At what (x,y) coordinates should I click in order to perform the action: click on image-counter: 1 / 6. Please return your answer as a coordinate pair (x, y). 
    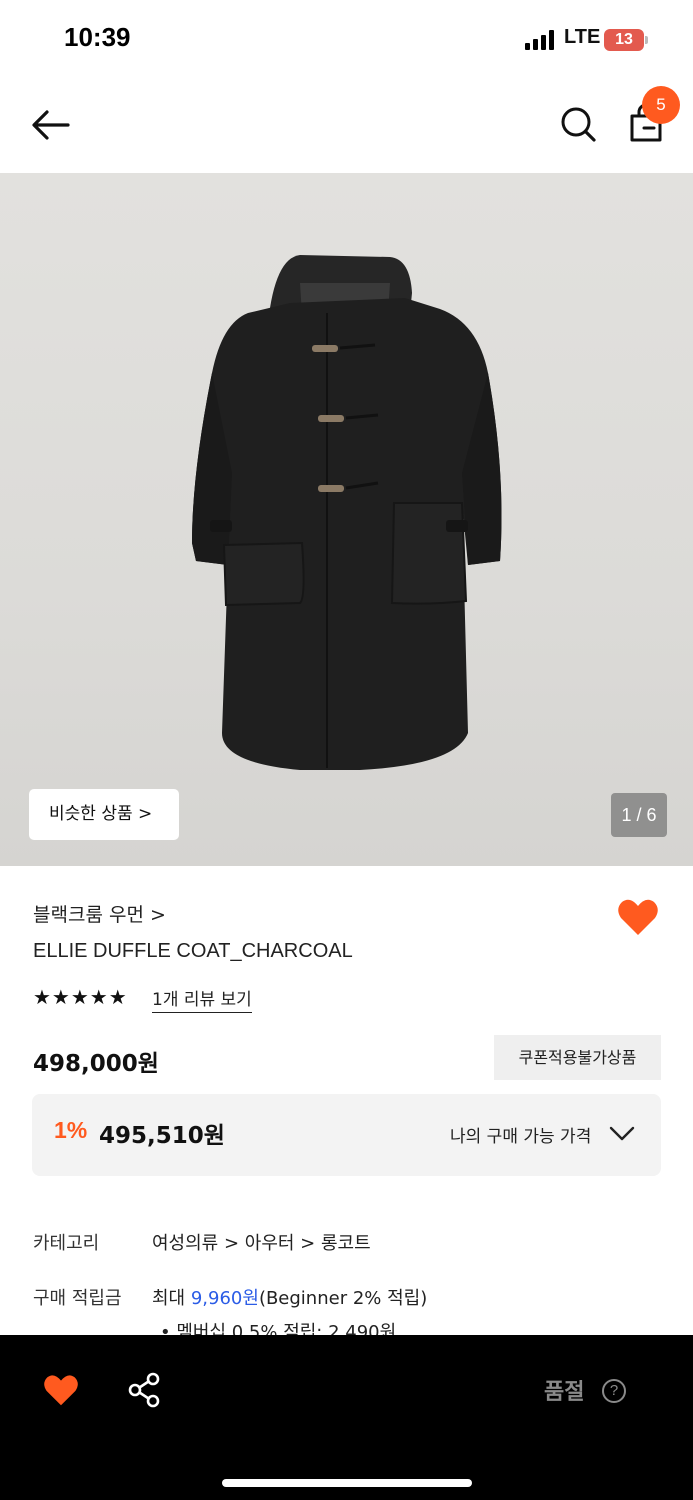
    Looking at the image, I should click on (639, 815).